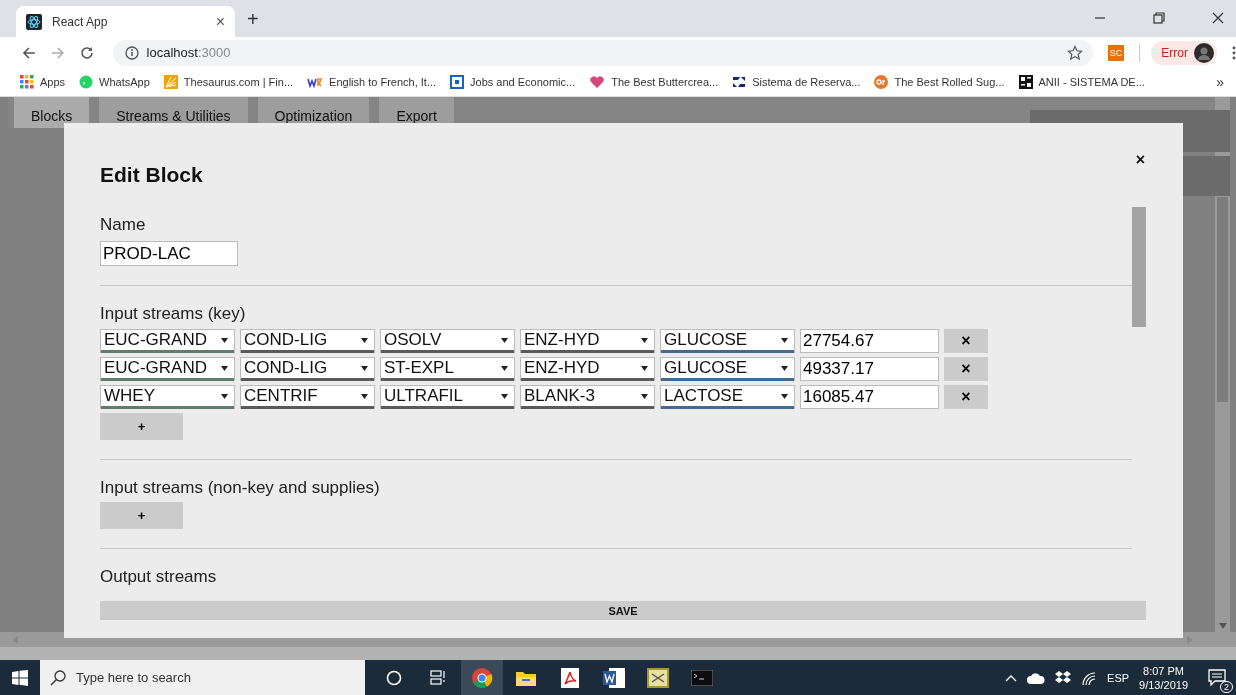  I want to click on sunburst-icon, so click(170, 82).